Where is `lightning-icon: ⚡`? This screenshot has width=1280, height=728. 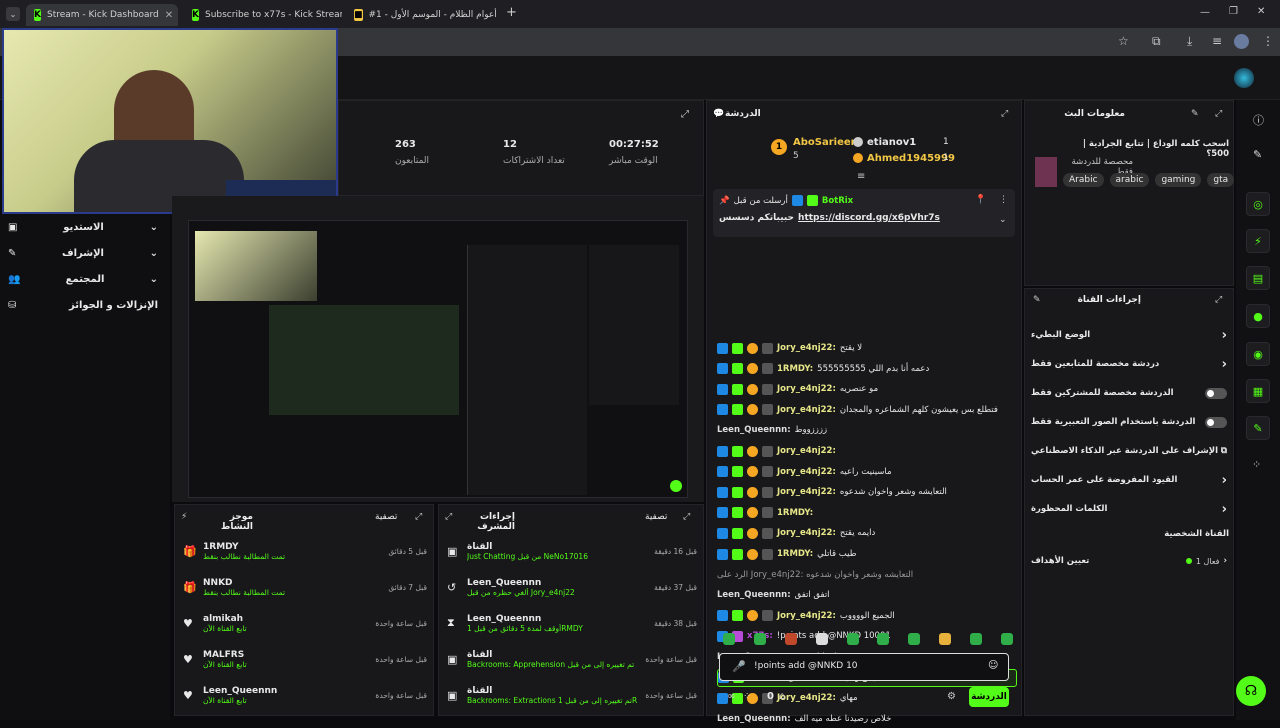 lightning-icon: ⚡ is located at coordinates (1258, 241).